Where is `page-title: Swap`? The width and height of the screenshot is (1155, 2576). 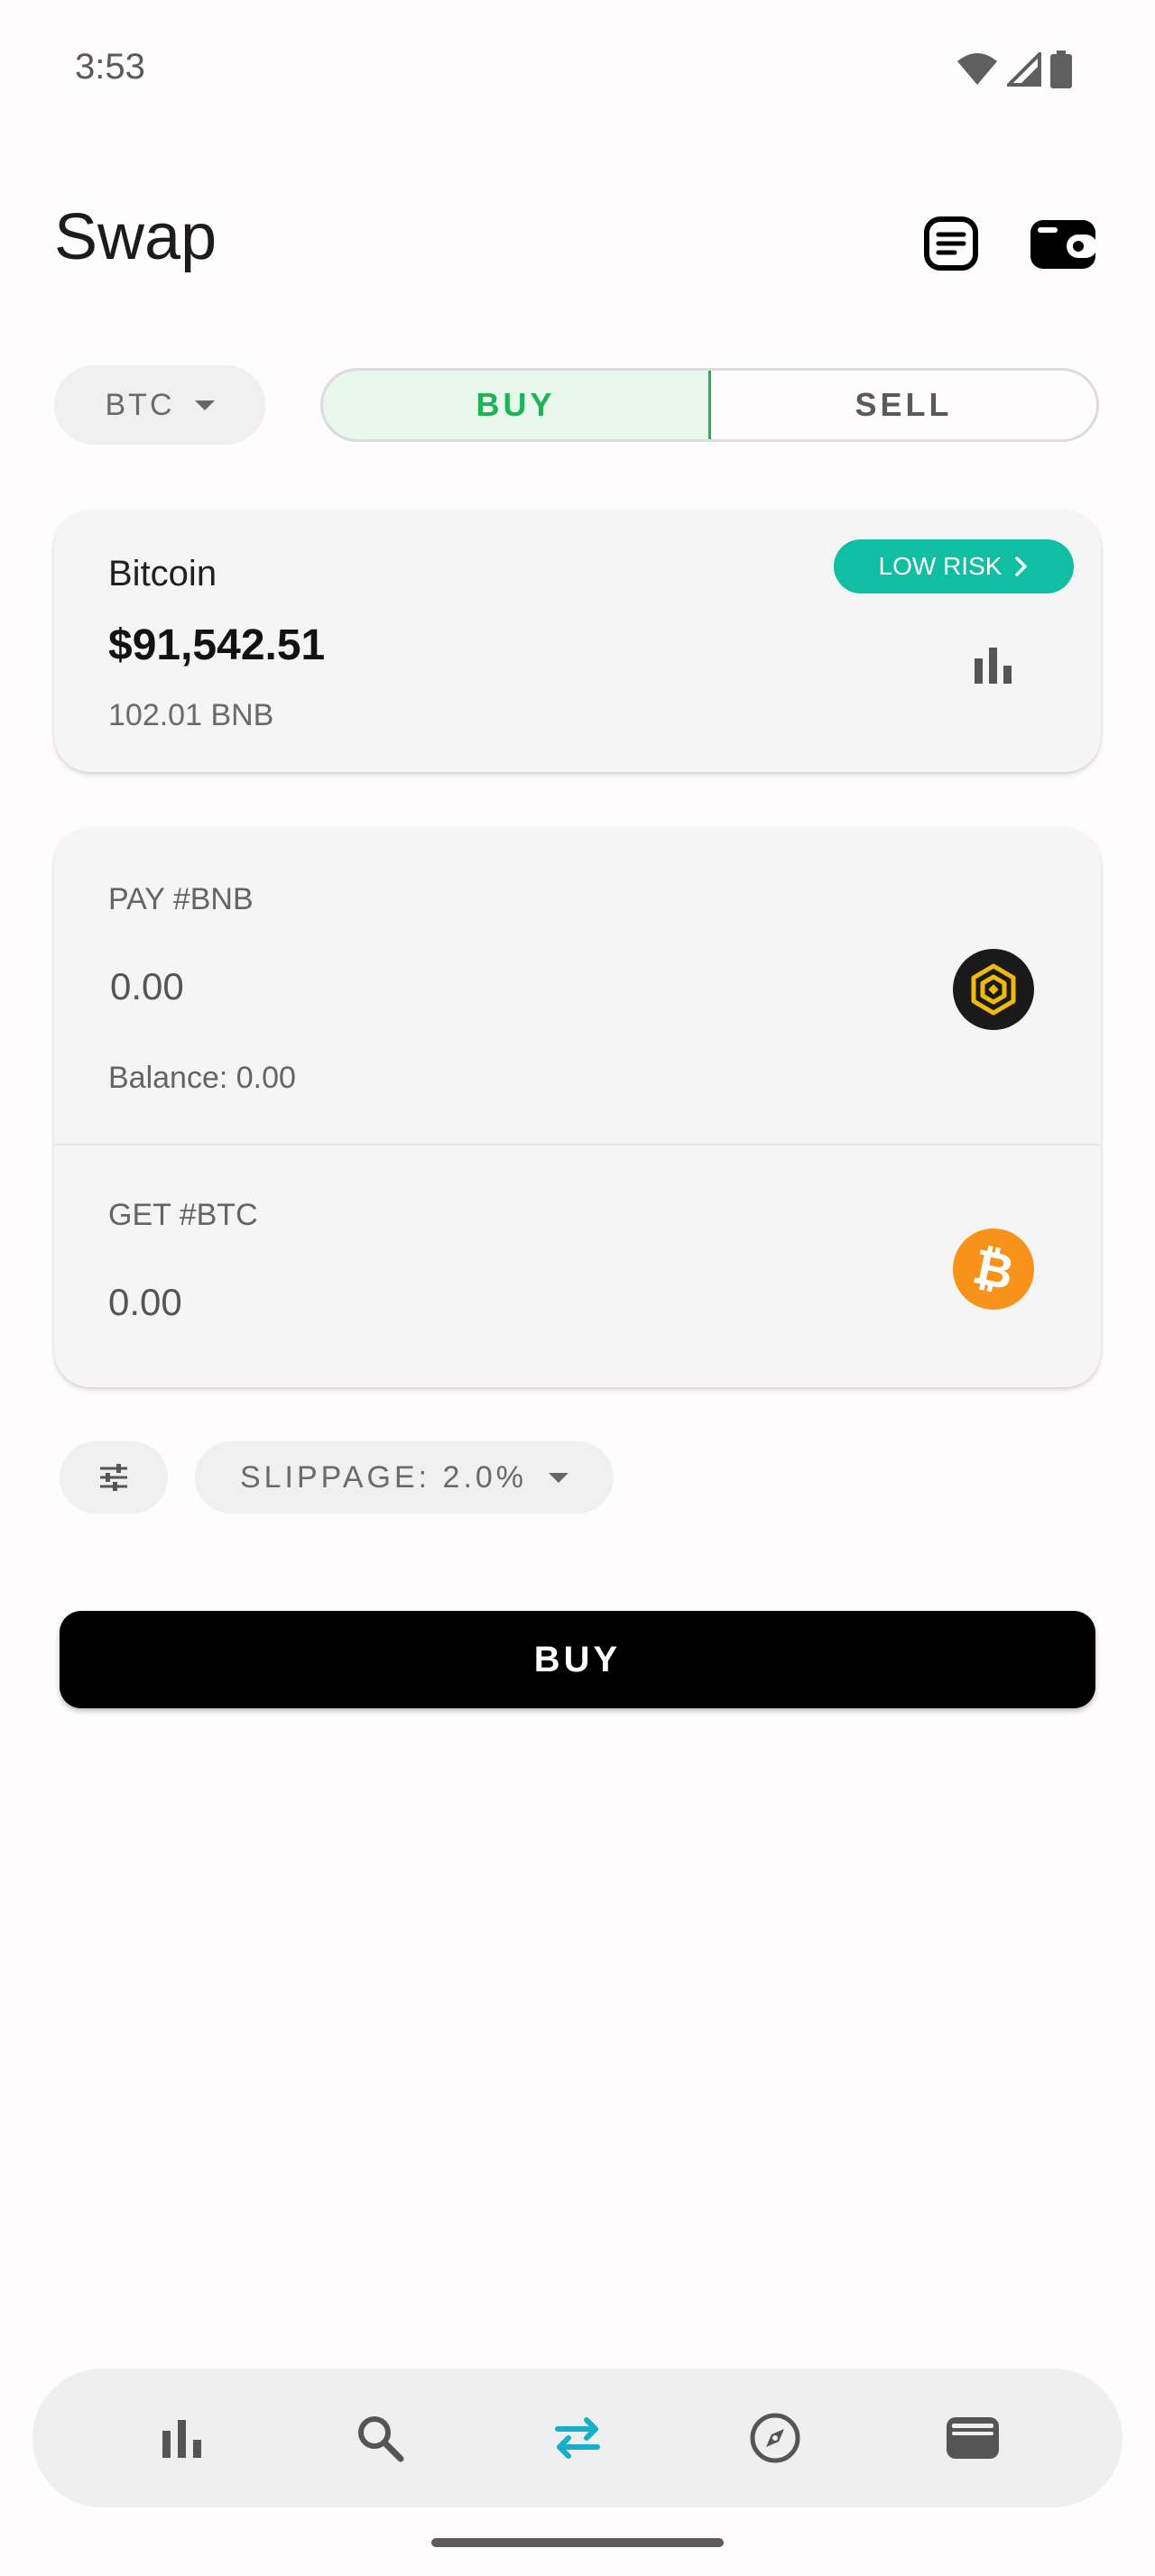
page-title: Swap is located at coordinates (135, 237).